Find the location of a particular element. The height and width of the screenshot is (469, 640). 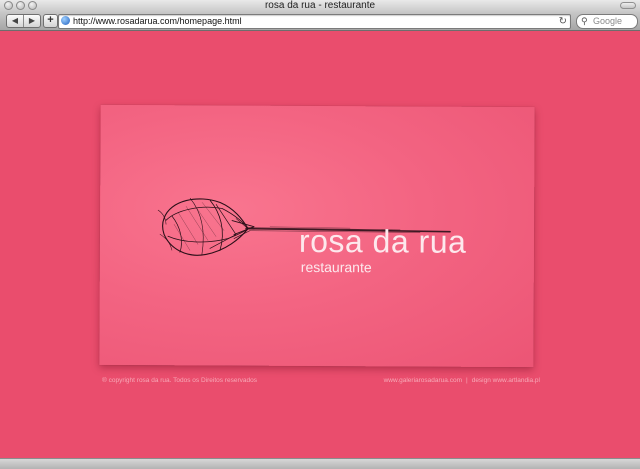

window-controls is located at coordinates (20, 5).